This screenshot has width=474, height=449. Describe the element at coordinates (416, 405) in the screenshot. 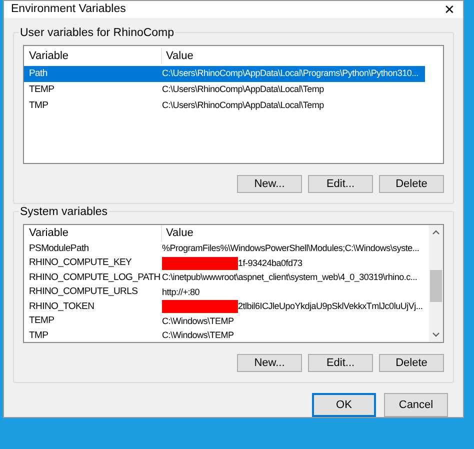

I see `dialog-button: Cancel` at that location.